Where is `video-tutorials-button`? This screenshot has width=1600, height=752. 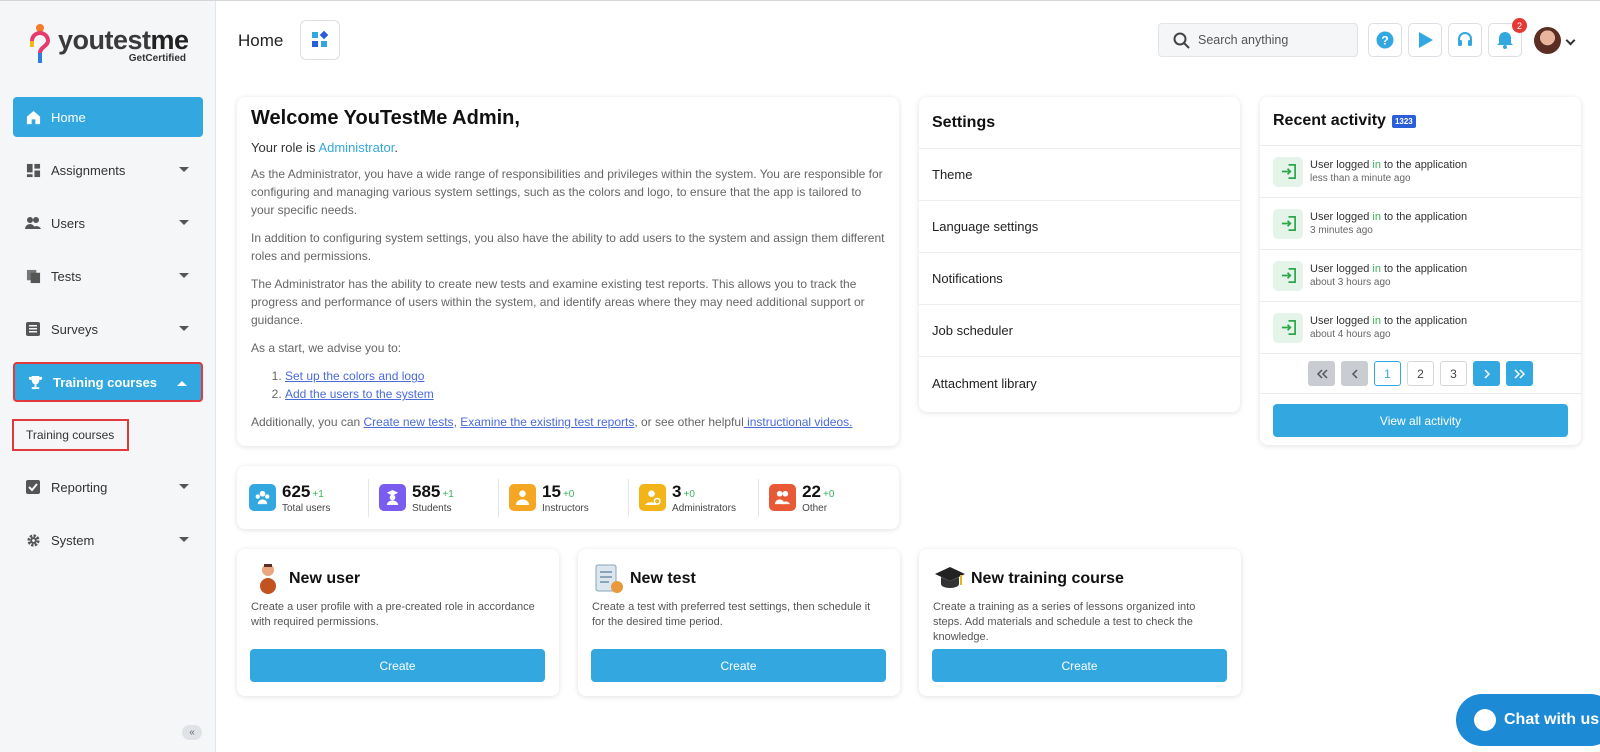 video-tutorials-button is located at coordinates (1425, 40).